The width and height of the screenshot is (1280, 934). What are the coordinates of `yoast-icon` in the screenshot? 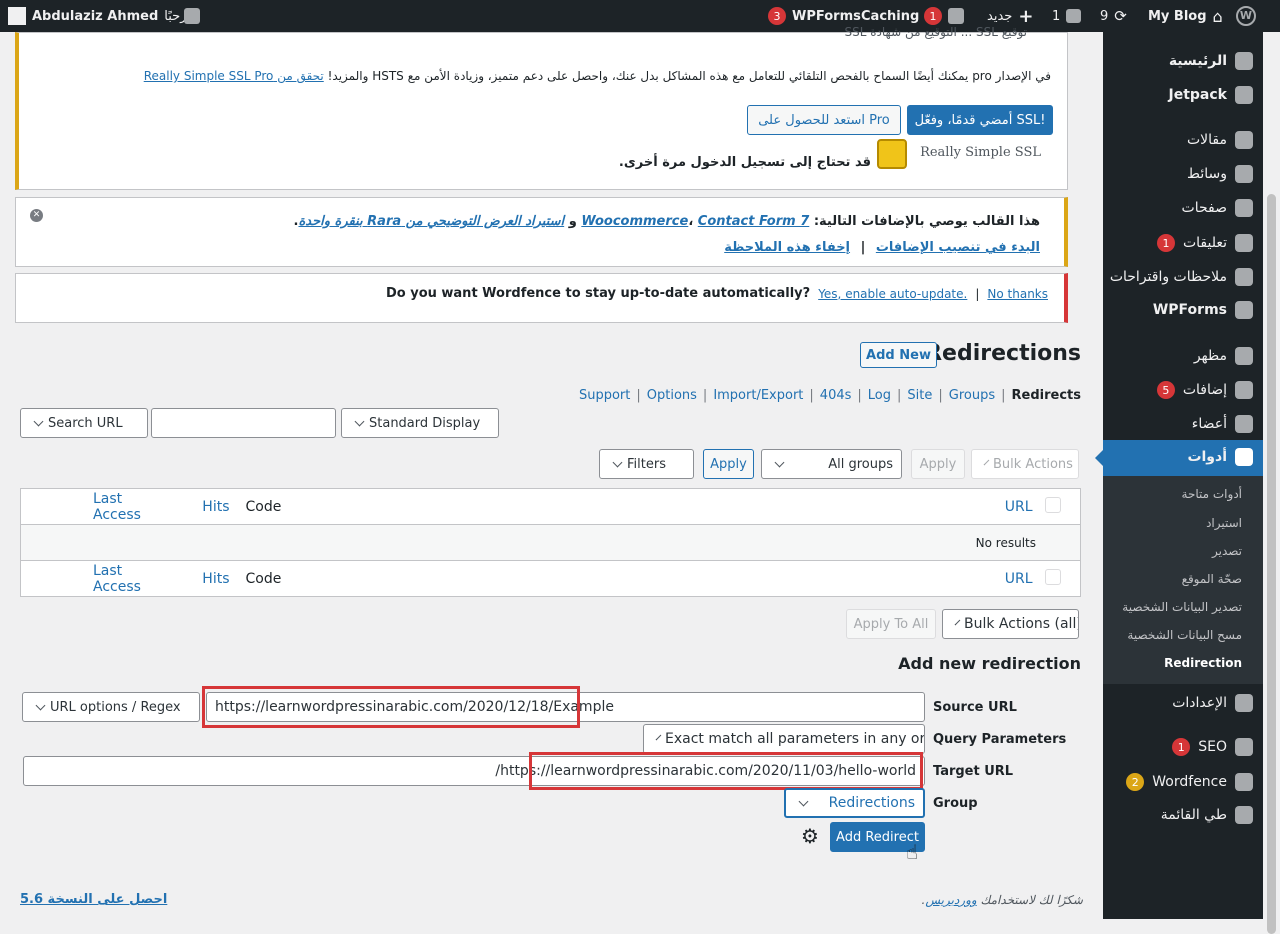 It's located at (1244, 747).